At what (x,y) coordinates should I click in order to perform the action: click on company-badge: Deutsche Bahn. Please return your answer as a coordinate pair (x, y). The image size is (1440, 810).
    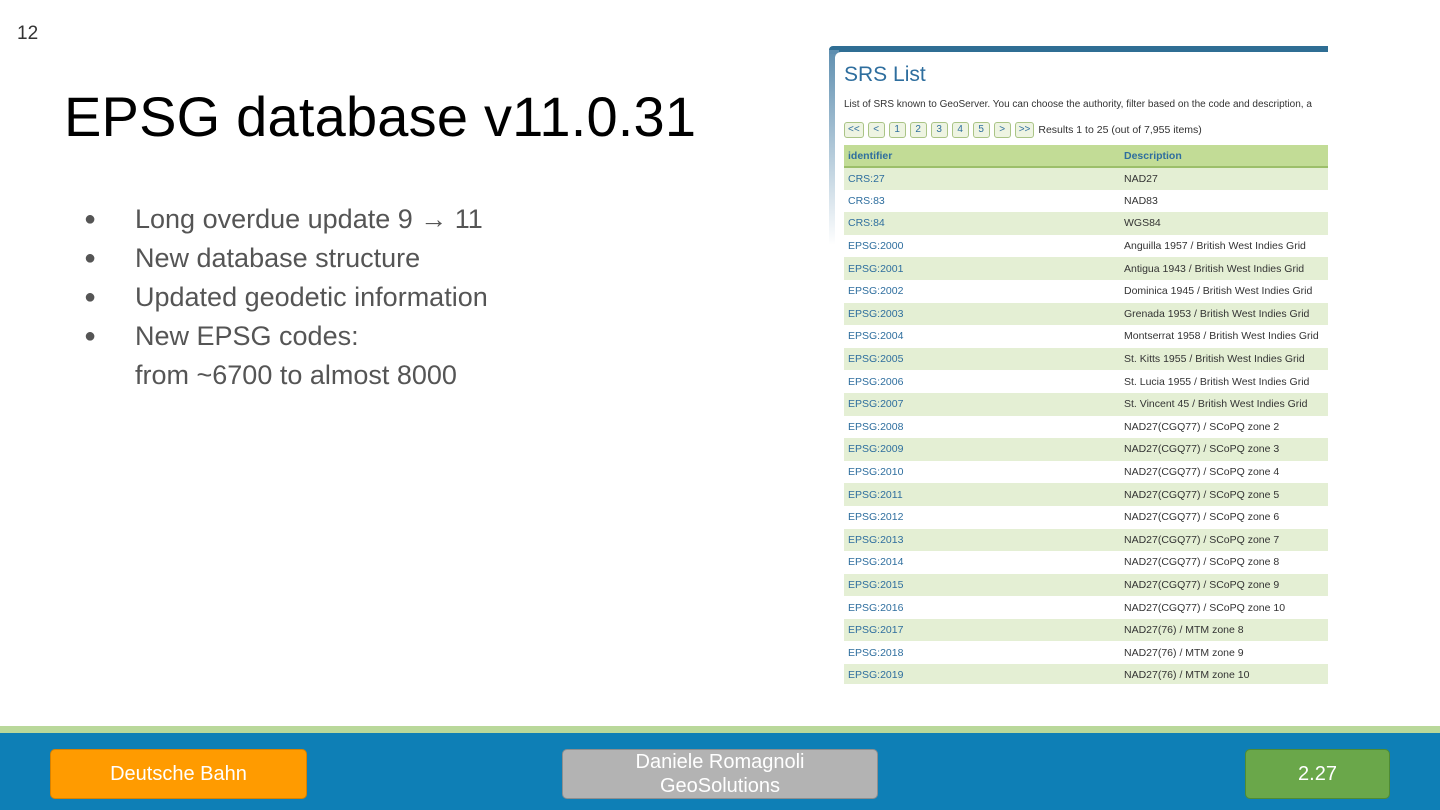
    Looking at the image, I should click on (178, 774).